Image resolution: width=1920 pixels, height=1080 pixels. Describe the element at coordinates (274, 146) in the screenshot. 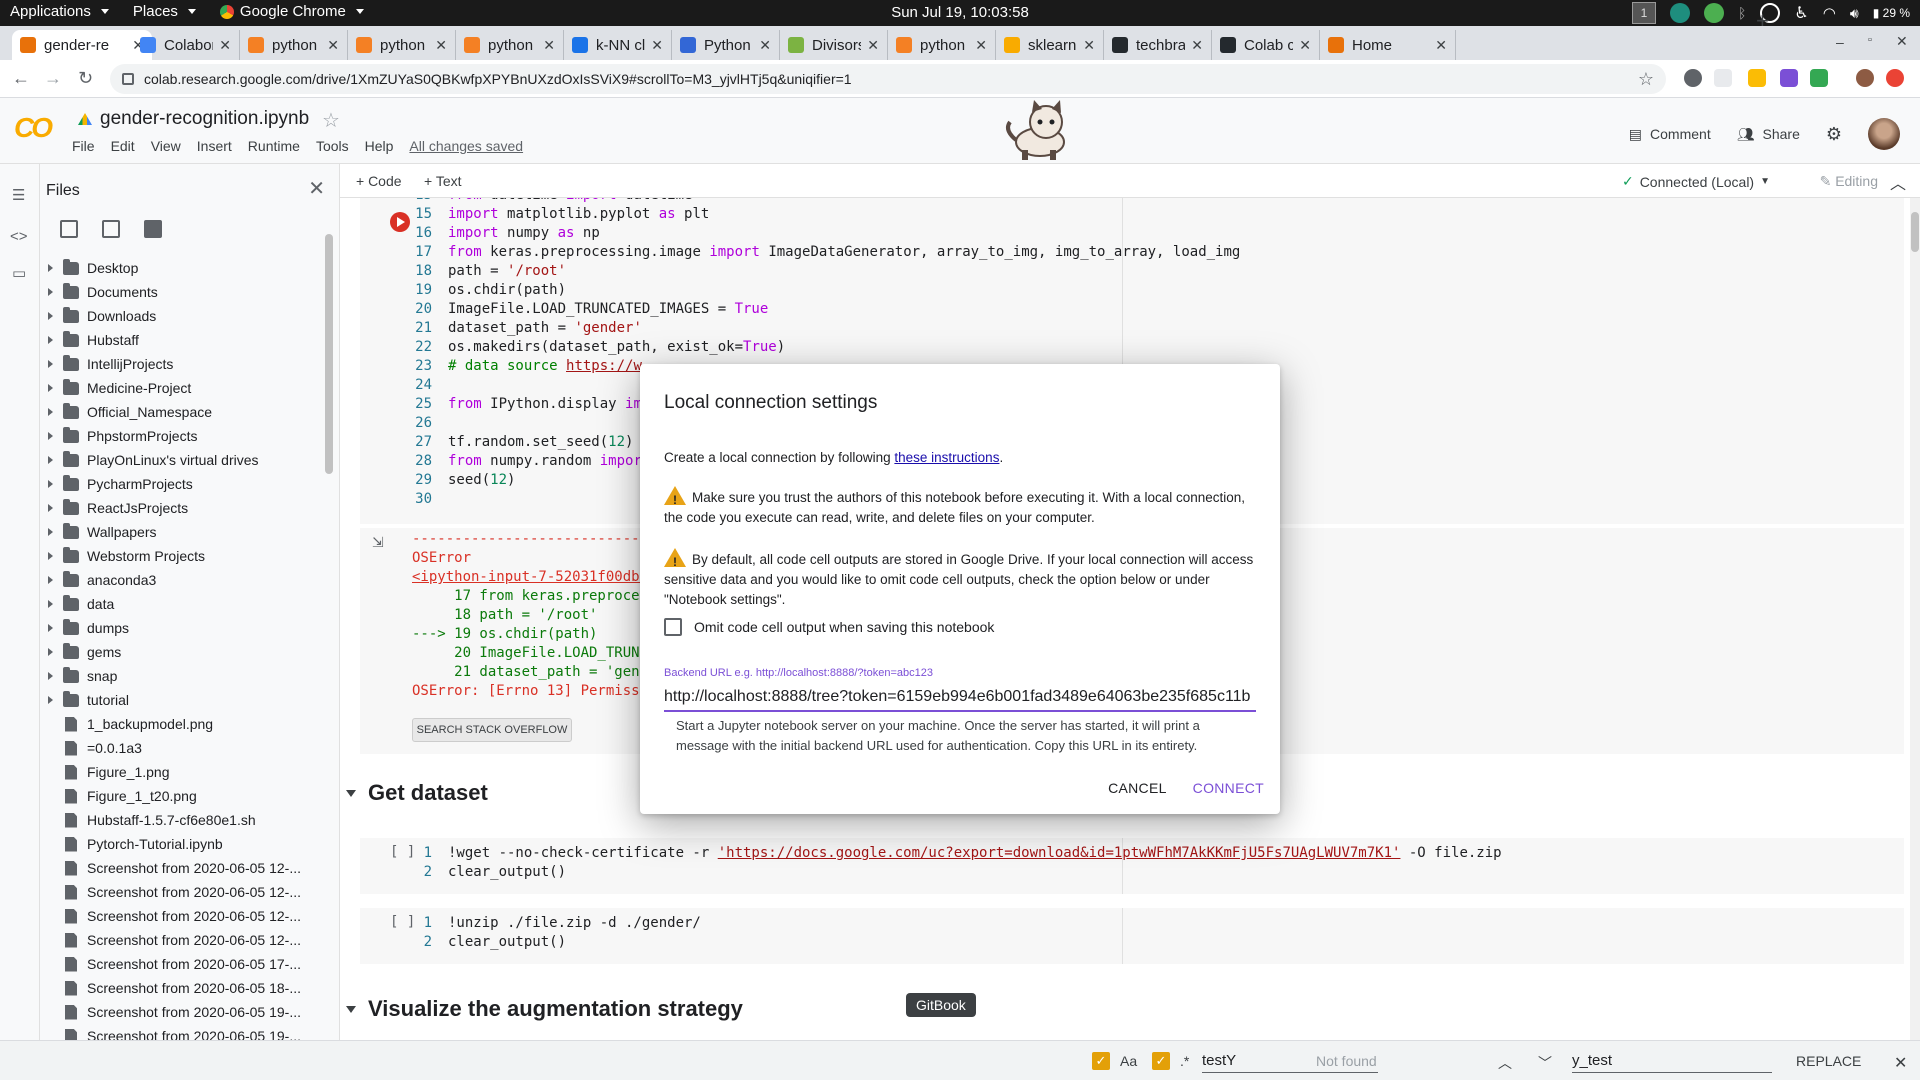

I see `menu-runtime: Runtime` at that location.